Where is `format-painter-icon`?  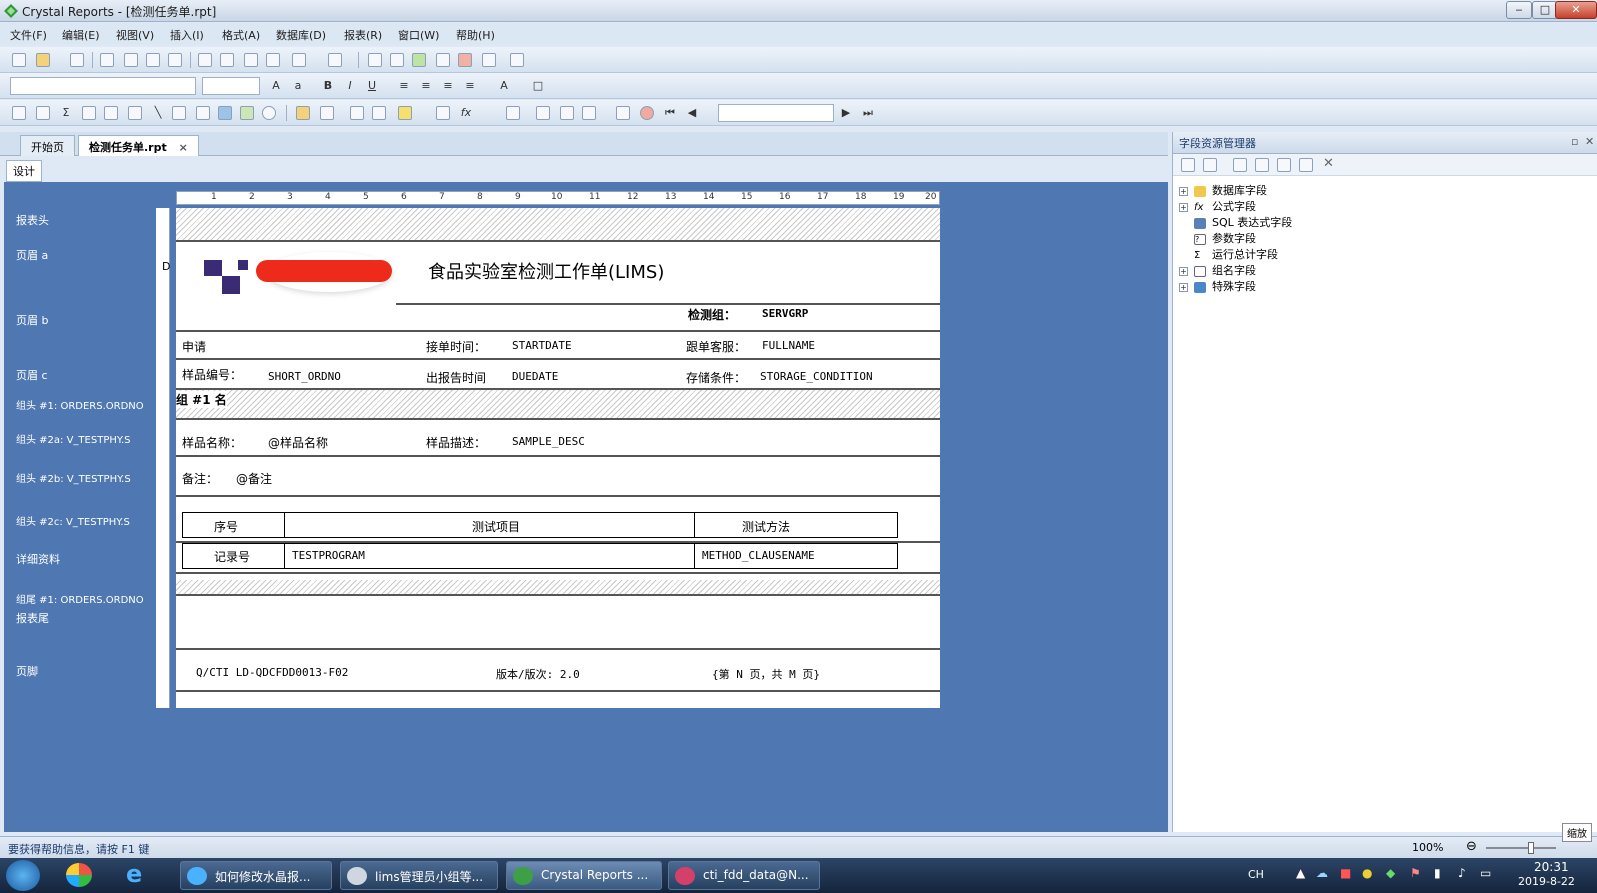 format-painter-icon is located at coordinates (273, 60).